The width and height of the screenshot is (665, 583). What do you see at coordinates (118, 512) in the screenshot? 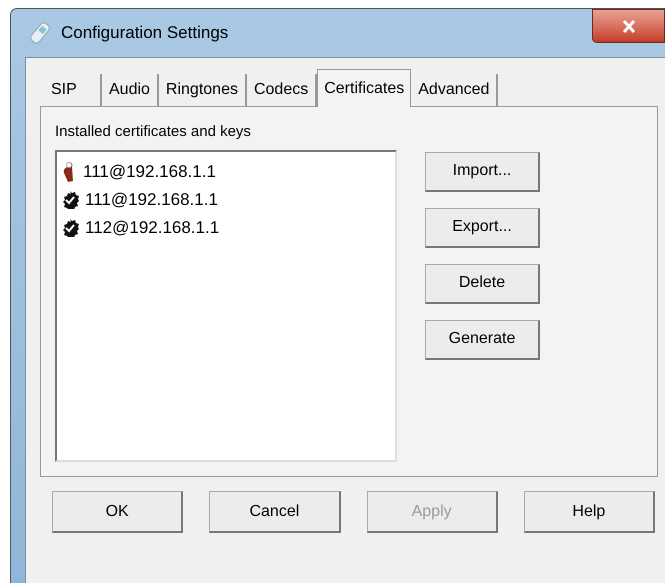
I see `button: OK` at bounding box center [118, 512].